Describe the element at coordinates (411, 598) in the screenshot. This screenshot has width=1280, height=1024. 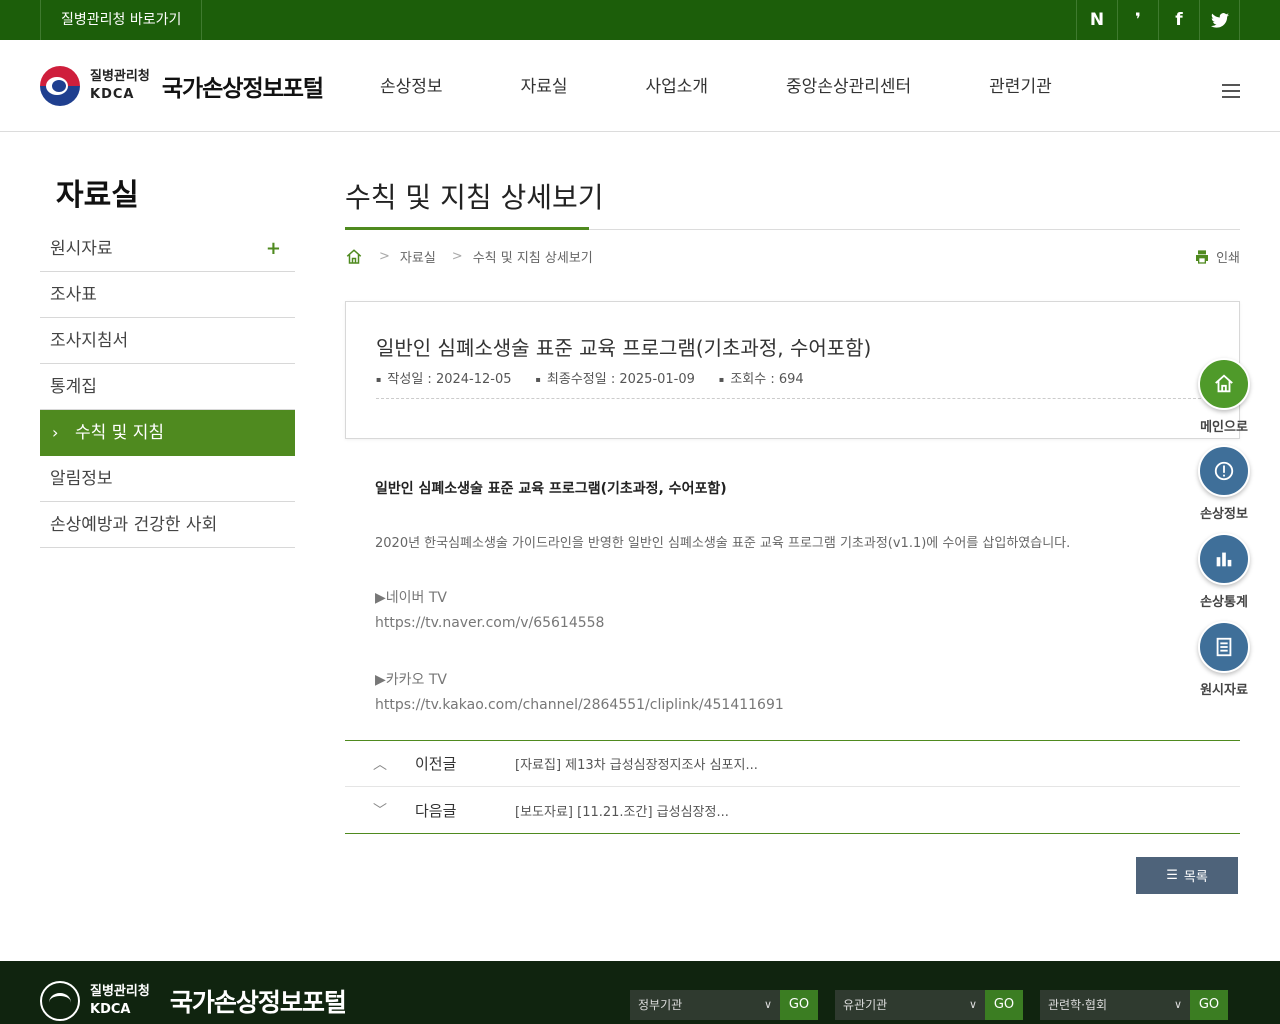
I see `naver-tv-label: ▶네이버 TV` at that location.